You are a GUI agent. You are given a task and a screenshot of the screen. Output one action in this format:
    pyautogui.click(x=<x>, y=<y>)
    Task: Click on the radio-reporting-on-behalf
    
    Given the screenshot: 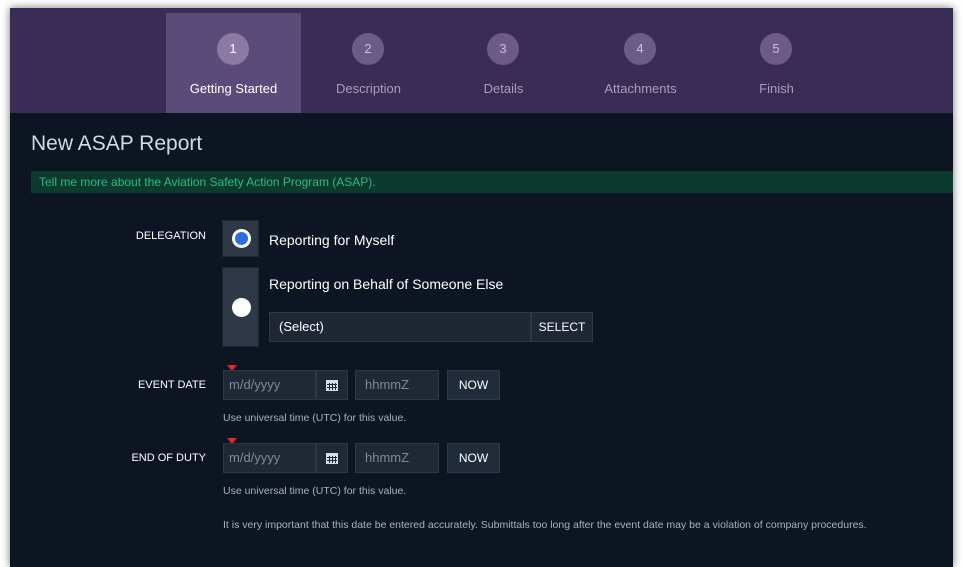 What is the action you would take?
    pyautogui.click(x=241, y=307)
    